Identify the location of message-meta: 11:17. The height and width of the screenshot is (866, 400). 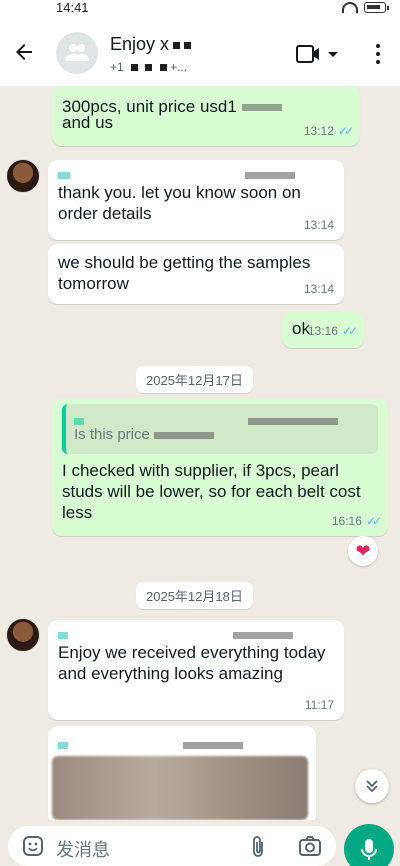
(319, 705).